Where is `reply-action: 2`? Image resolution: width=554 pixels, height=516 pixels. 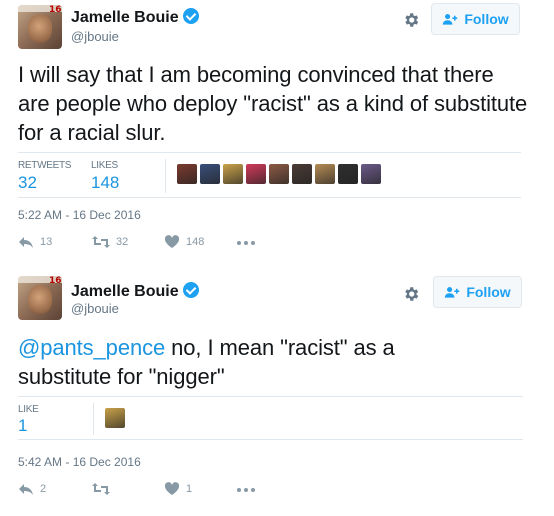
reply-action: 2 is located at coordinates (32, 489).